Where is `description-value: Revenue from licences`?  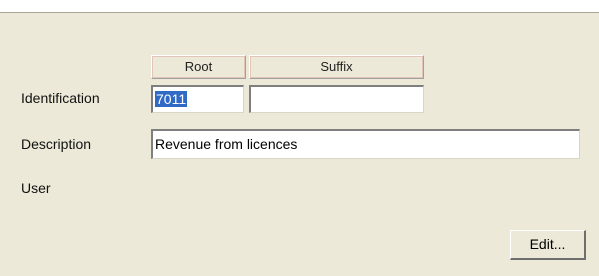 description-value: Revenue from licences is located at coordinates (226, 144).